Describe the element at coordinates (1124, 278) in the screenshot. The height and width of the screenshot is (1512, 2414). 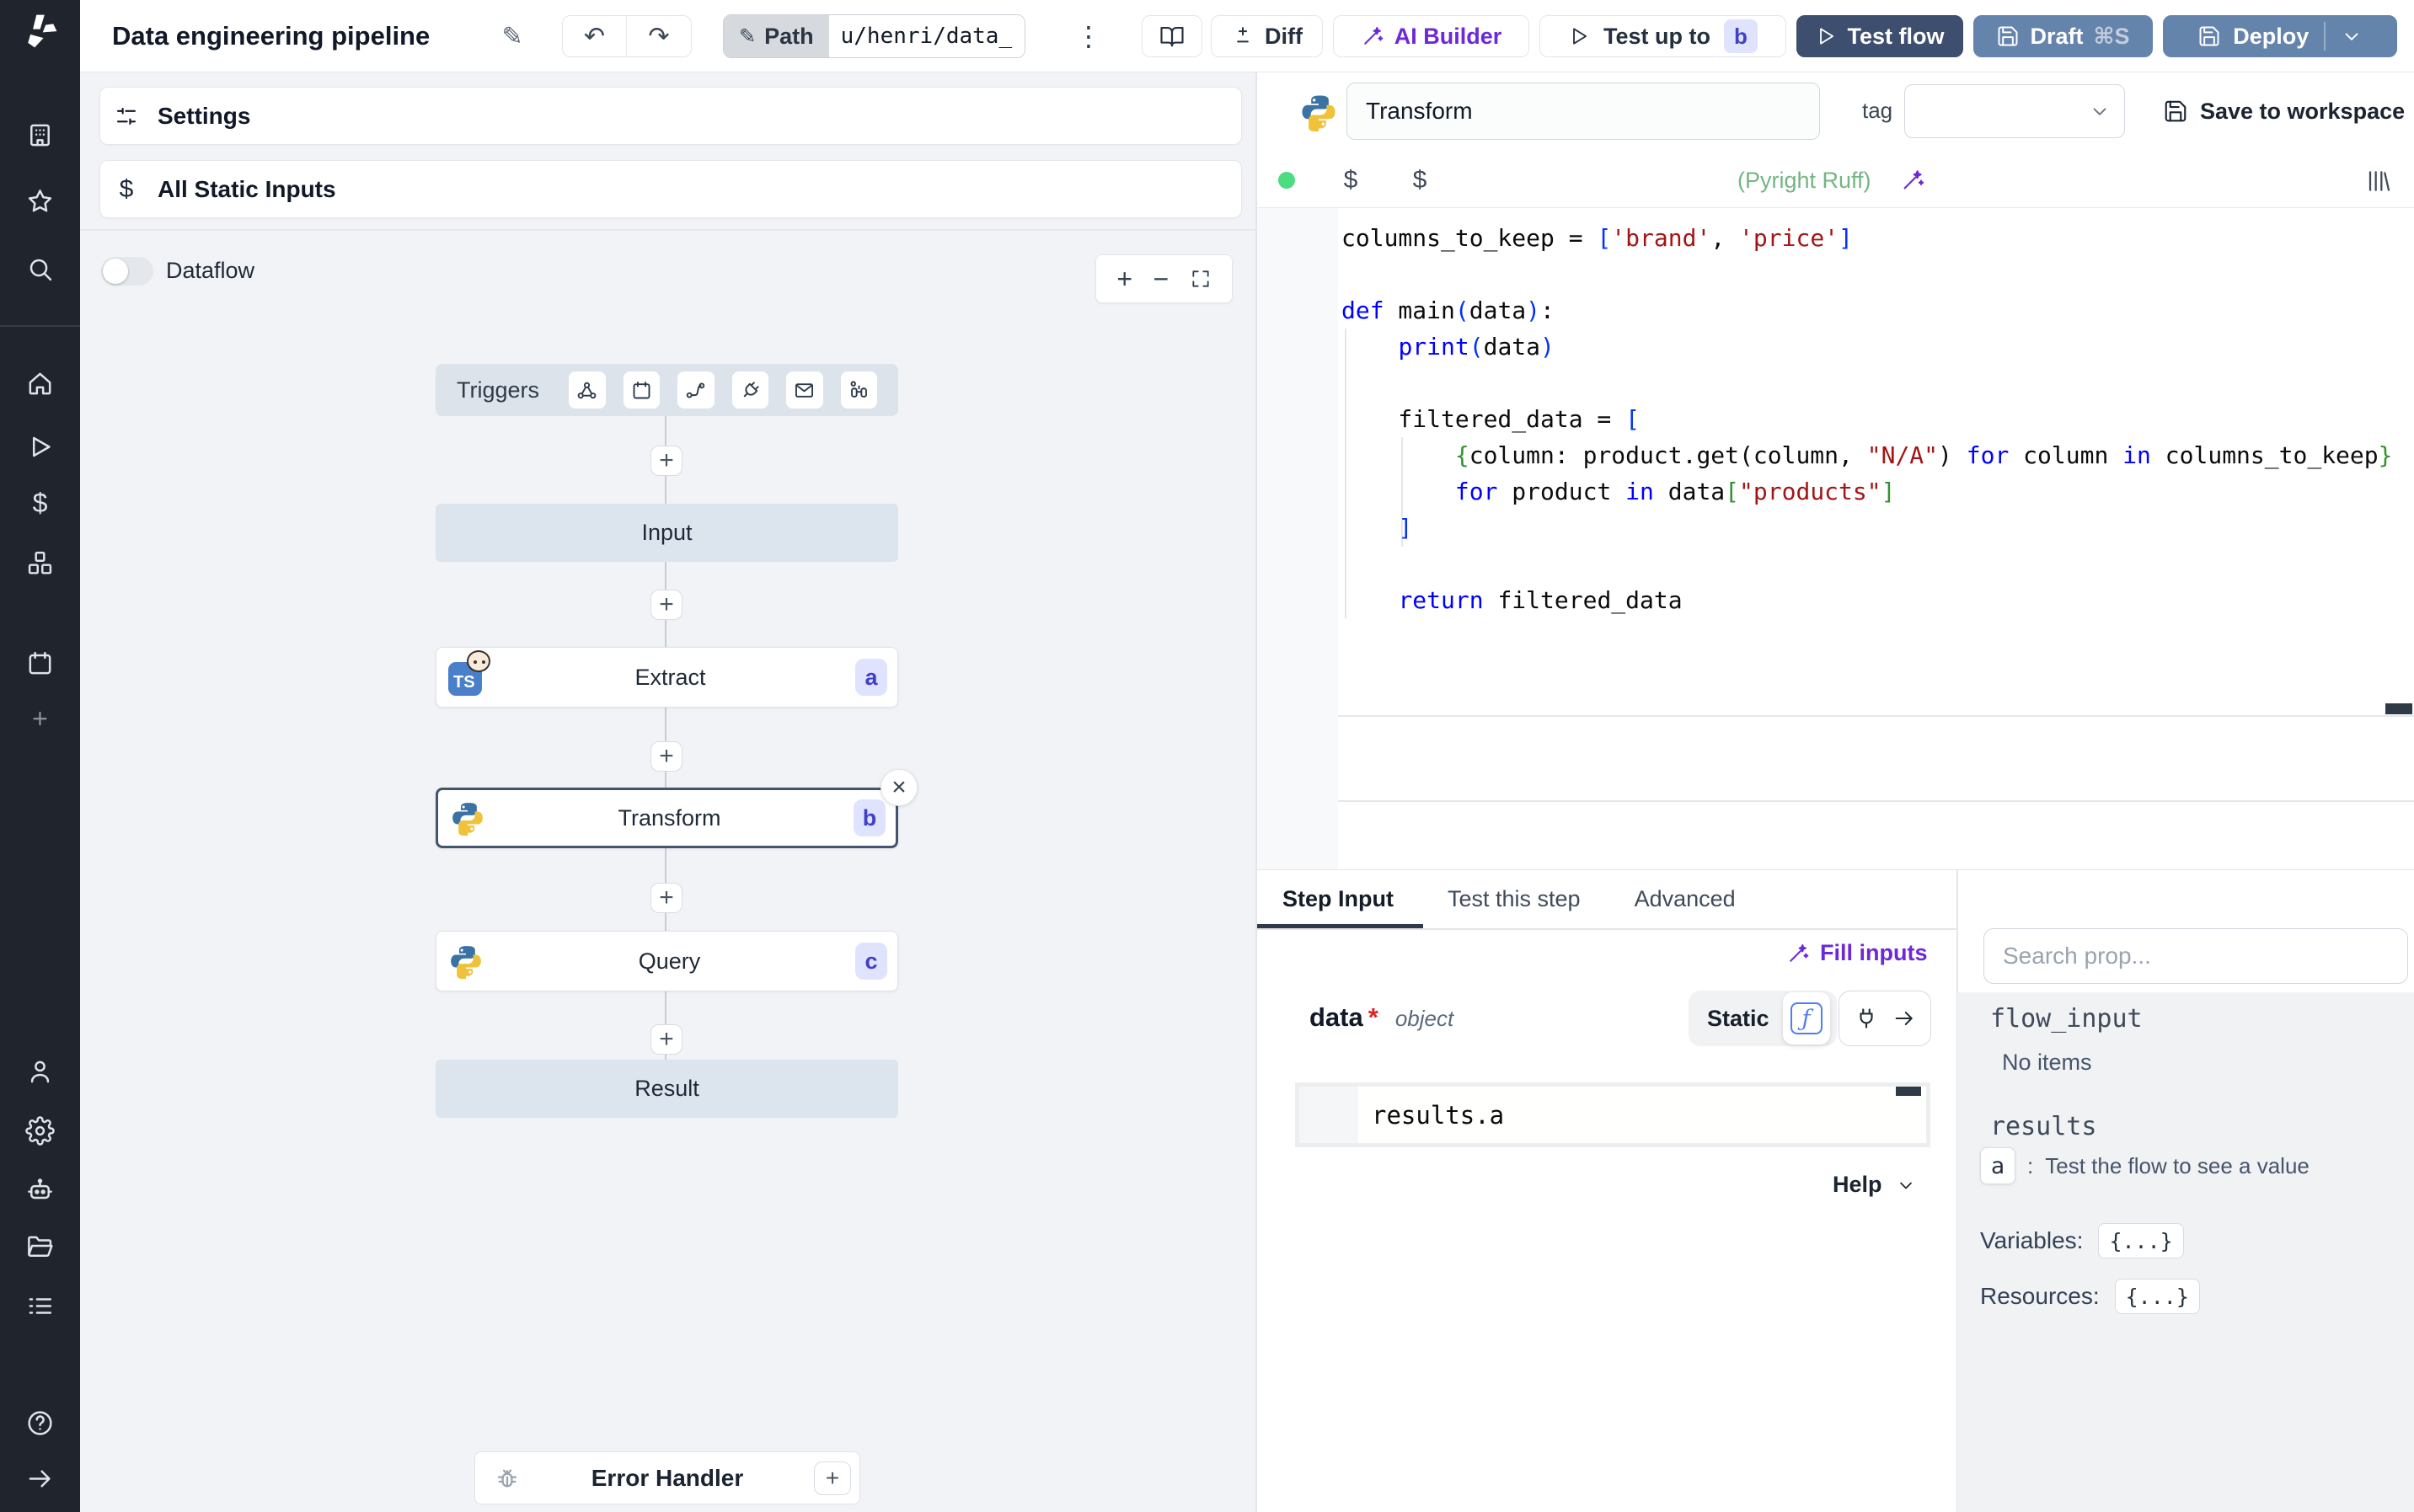
I see `zoom-in-icon: +` at that location.